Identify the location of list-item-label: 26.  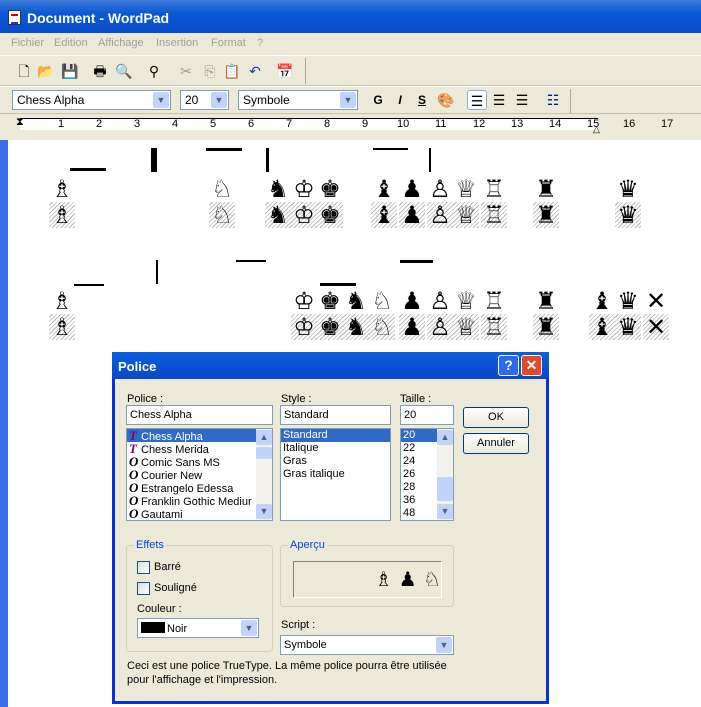
(409, 474).